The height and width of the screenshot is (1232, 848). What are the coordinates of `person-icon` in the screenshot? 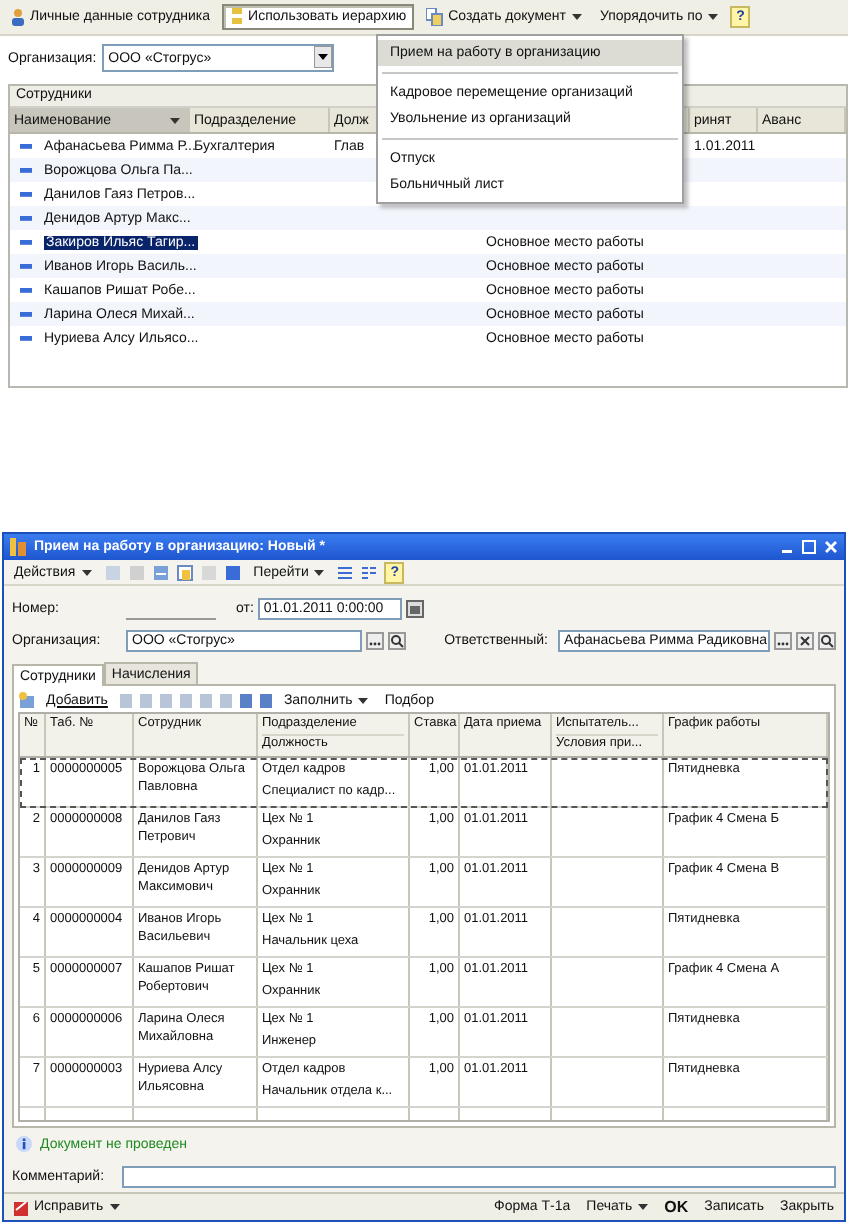 It's located at (18, 17).